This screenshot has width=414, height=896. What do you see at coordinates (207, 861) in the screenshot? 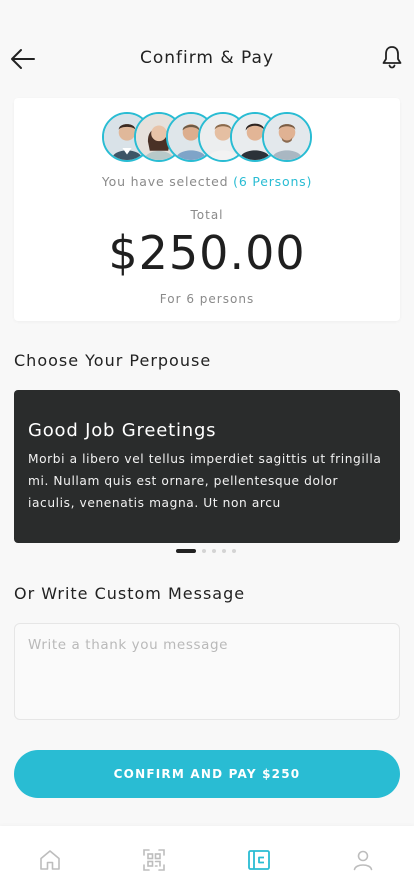
I see `bottom-tab-bar` at bounding box center [207, 861].